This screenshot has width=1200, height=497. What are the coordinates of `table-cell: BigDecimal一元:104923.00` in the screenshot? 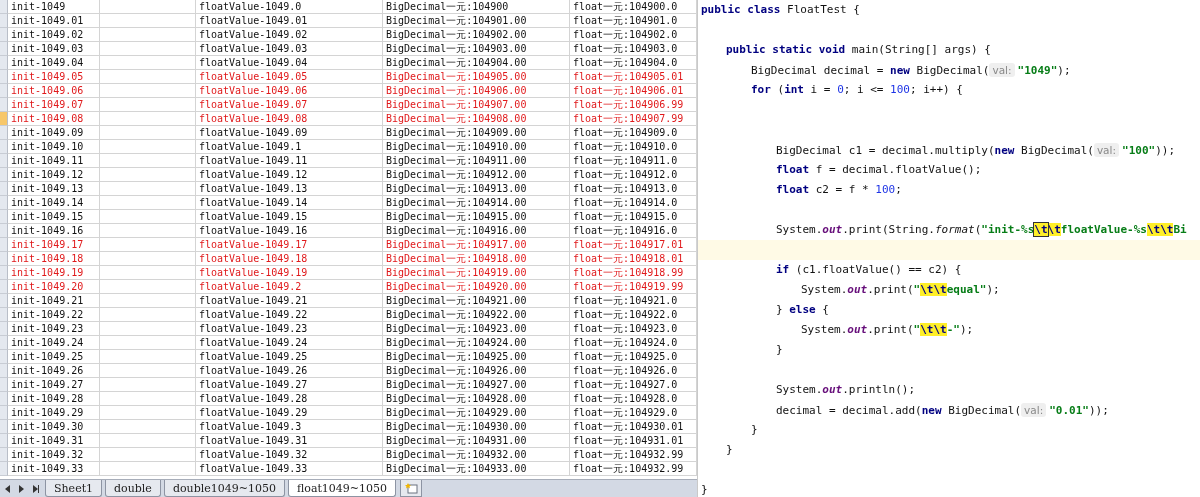 It's located at (476, 329).